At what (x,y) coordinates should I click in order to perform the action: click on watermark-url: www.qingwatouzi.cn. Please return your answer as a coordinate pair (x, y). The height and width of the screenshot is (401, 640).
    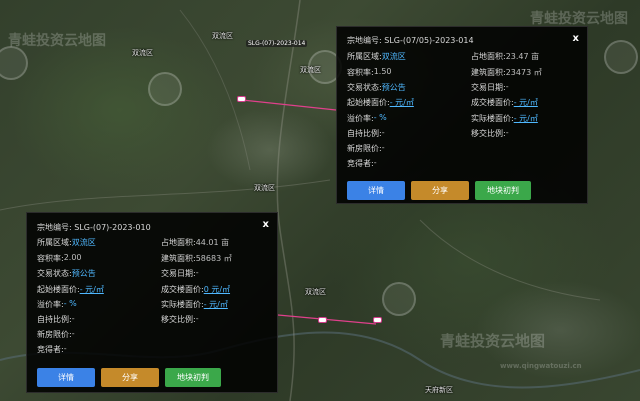
    Looking at the image, I should click on (541, 366).